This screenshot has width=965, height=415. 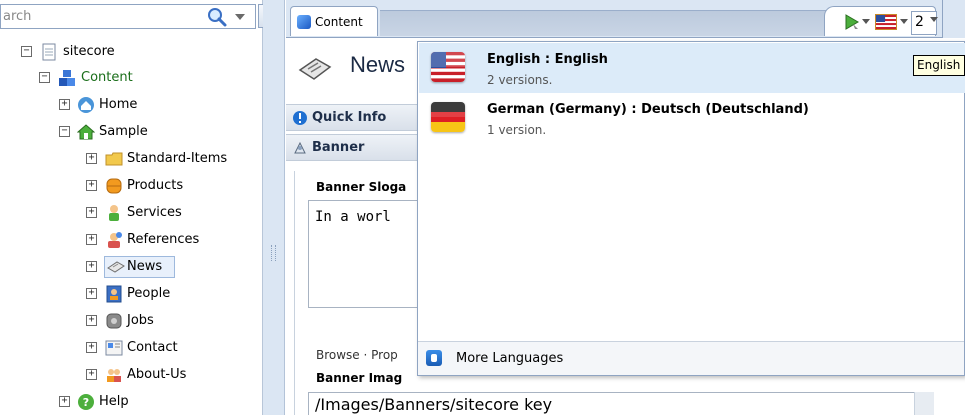 What do you see at coordinates (114, 294) in the screenshot?
I see `people-icon` at bounding box center [114, 294].